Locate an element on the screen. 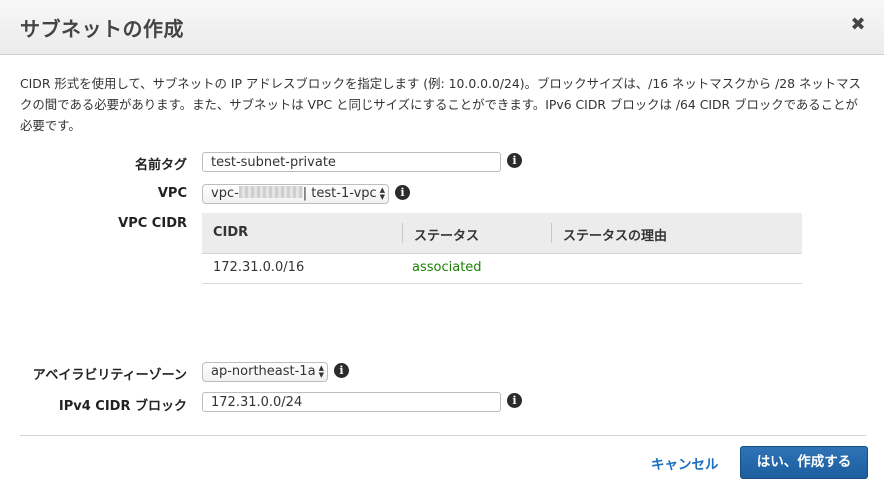 The image size is (884, 486). name-tag-label: 名前タグ is located at coordinates (160, 165).